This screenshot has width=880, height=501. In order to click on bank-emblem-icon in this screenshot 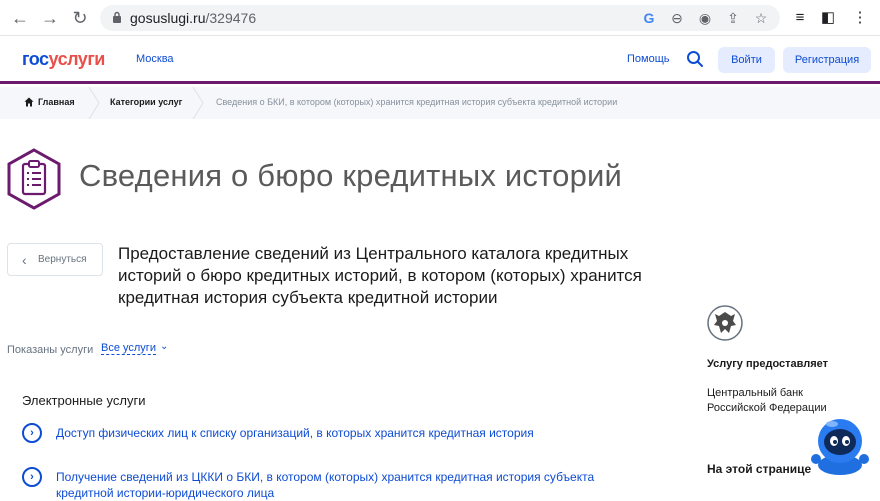, I will do `click(725, 323)`.